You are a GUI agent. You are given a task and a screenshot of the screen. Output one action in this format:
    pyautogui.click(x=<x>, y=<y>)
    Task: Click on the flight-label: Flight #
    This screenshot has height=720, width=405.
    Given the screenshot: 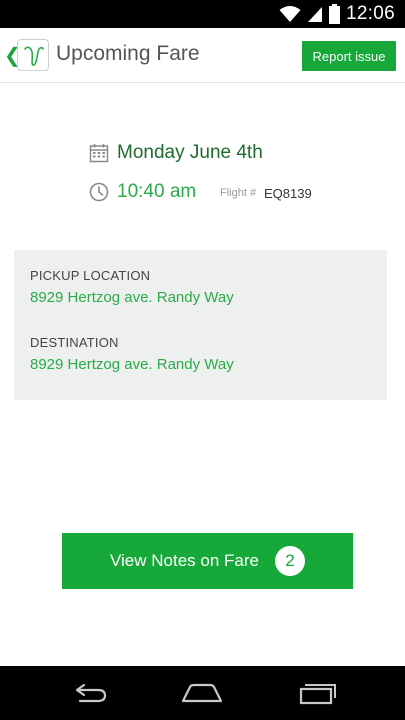 What is the action you would take?
    pyautogui.click(x=238, y=193)
    